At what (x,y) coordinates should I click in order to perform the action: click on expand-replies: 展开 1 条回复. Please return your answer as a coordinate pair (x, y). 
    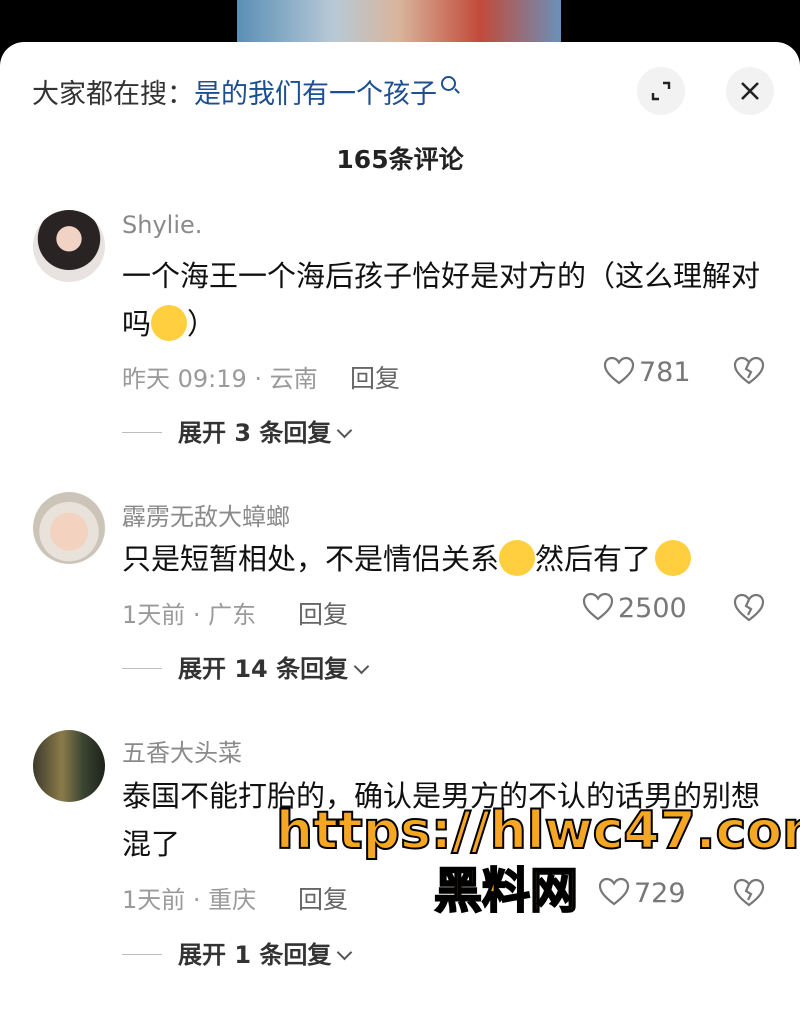
    Looking at the image, I should click on (237, 952).